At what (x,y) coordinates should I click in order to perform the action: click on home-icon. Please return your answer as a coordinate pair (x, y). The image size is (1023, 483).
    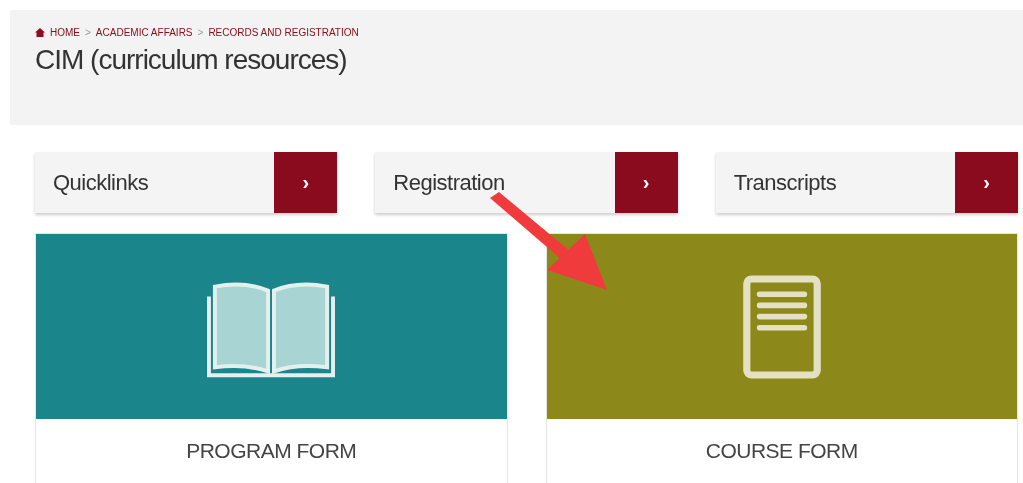
    Looking at the image, I should click on (40, 32).